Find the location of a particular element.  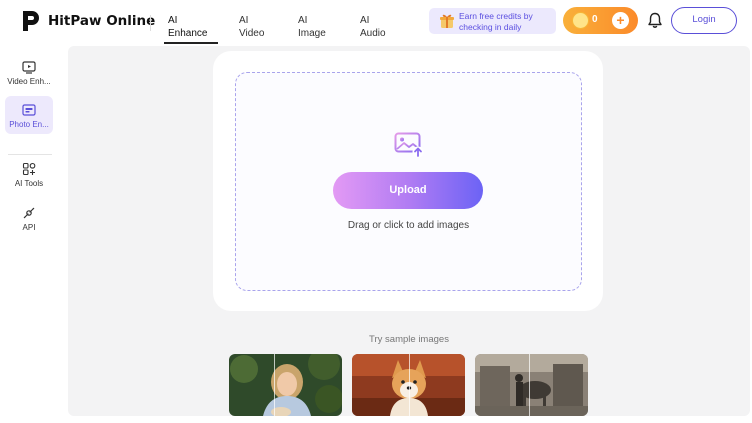

notification-bell-icon is located at coordinates (655, 20).